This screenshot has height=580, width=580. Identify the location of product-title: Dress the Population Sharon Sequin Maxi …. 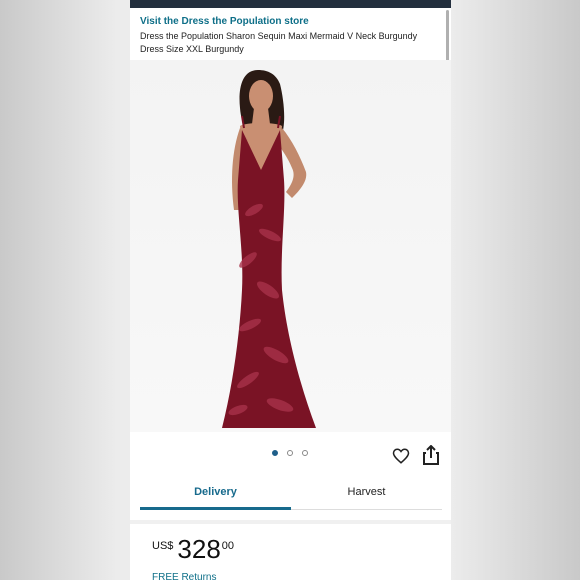
(279, 42).